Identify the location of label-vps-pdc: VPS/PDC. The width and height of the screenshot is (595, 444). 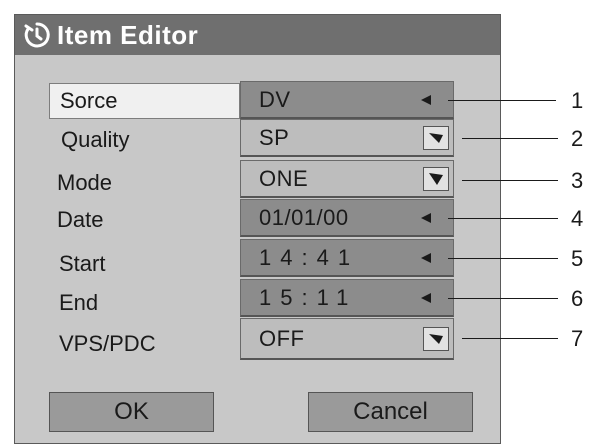
(107, 343).